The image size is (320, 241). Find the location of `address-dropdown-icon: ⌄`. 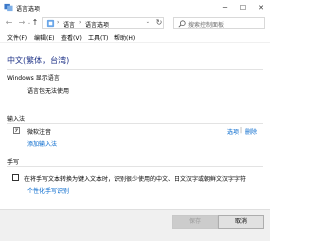

address-dropdown-icon: ⌄ is located at coordinates (148, 22).